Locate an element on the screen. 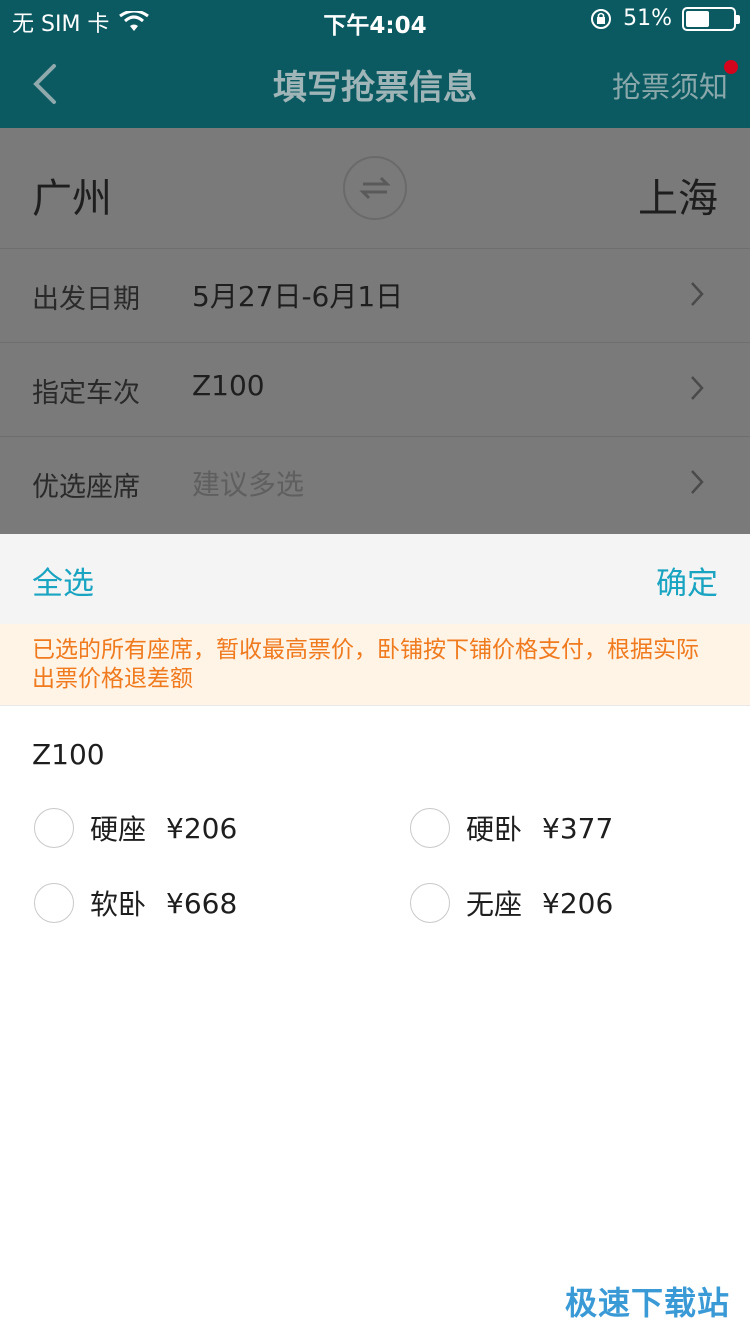  notification-dot is located at coordinates (731, 67).